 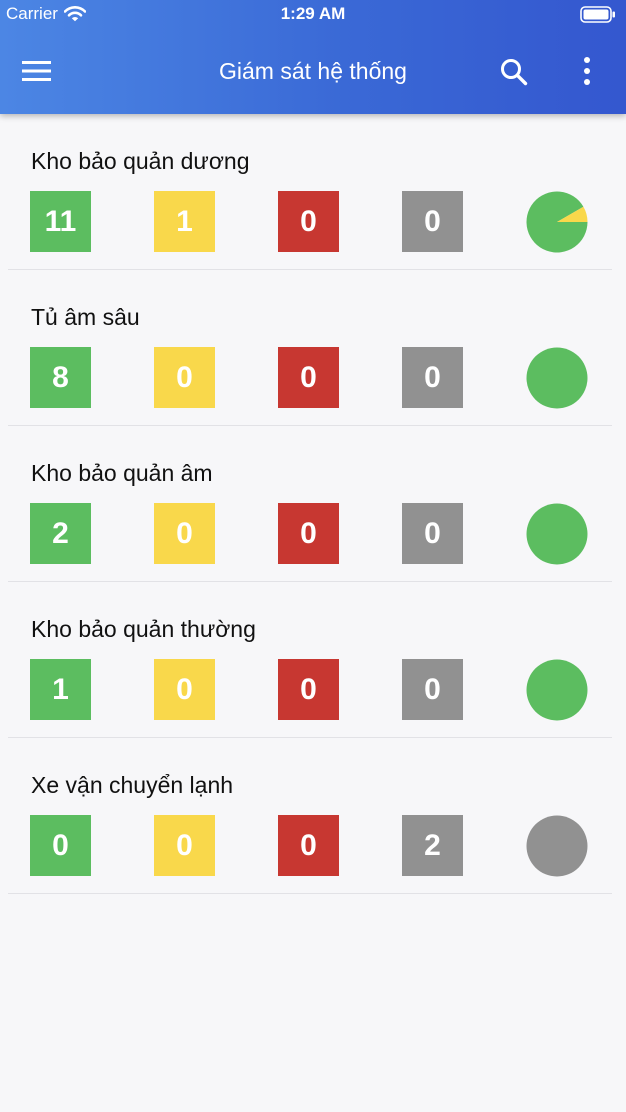 What do you see at coordinates (60, 689) in the screenshot?
I see `ok-count-badge: 1` at bounding box center [60, 689].